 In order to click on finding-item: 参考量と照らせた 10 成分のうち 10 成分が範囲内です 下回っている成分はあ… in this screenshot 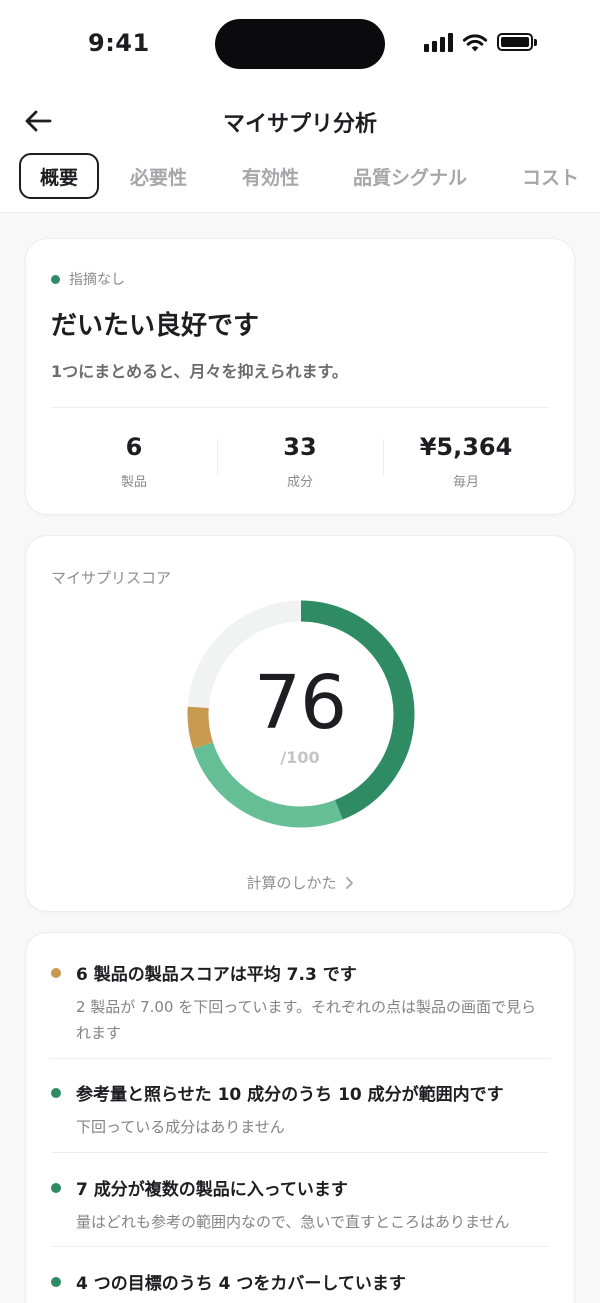, I will do `click(300, 1110)`.